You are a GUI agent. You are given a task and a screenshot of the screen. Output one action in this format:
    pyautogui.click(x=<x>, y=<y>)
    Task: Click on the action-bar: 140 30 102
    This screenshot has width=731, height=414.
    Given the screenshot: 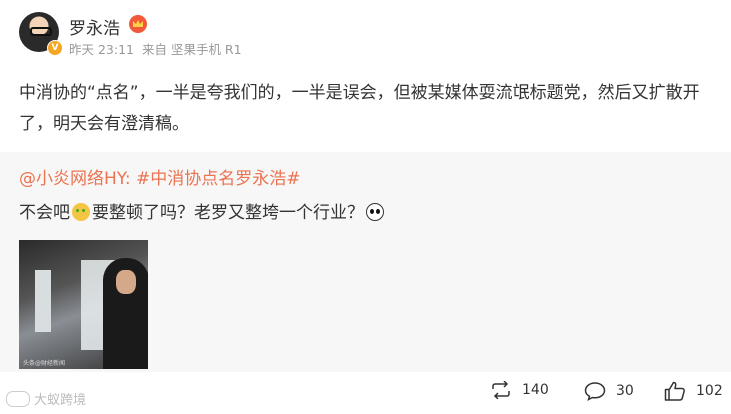 What is the action you would take?
    pyautogui.click(x=365, y=393)
    